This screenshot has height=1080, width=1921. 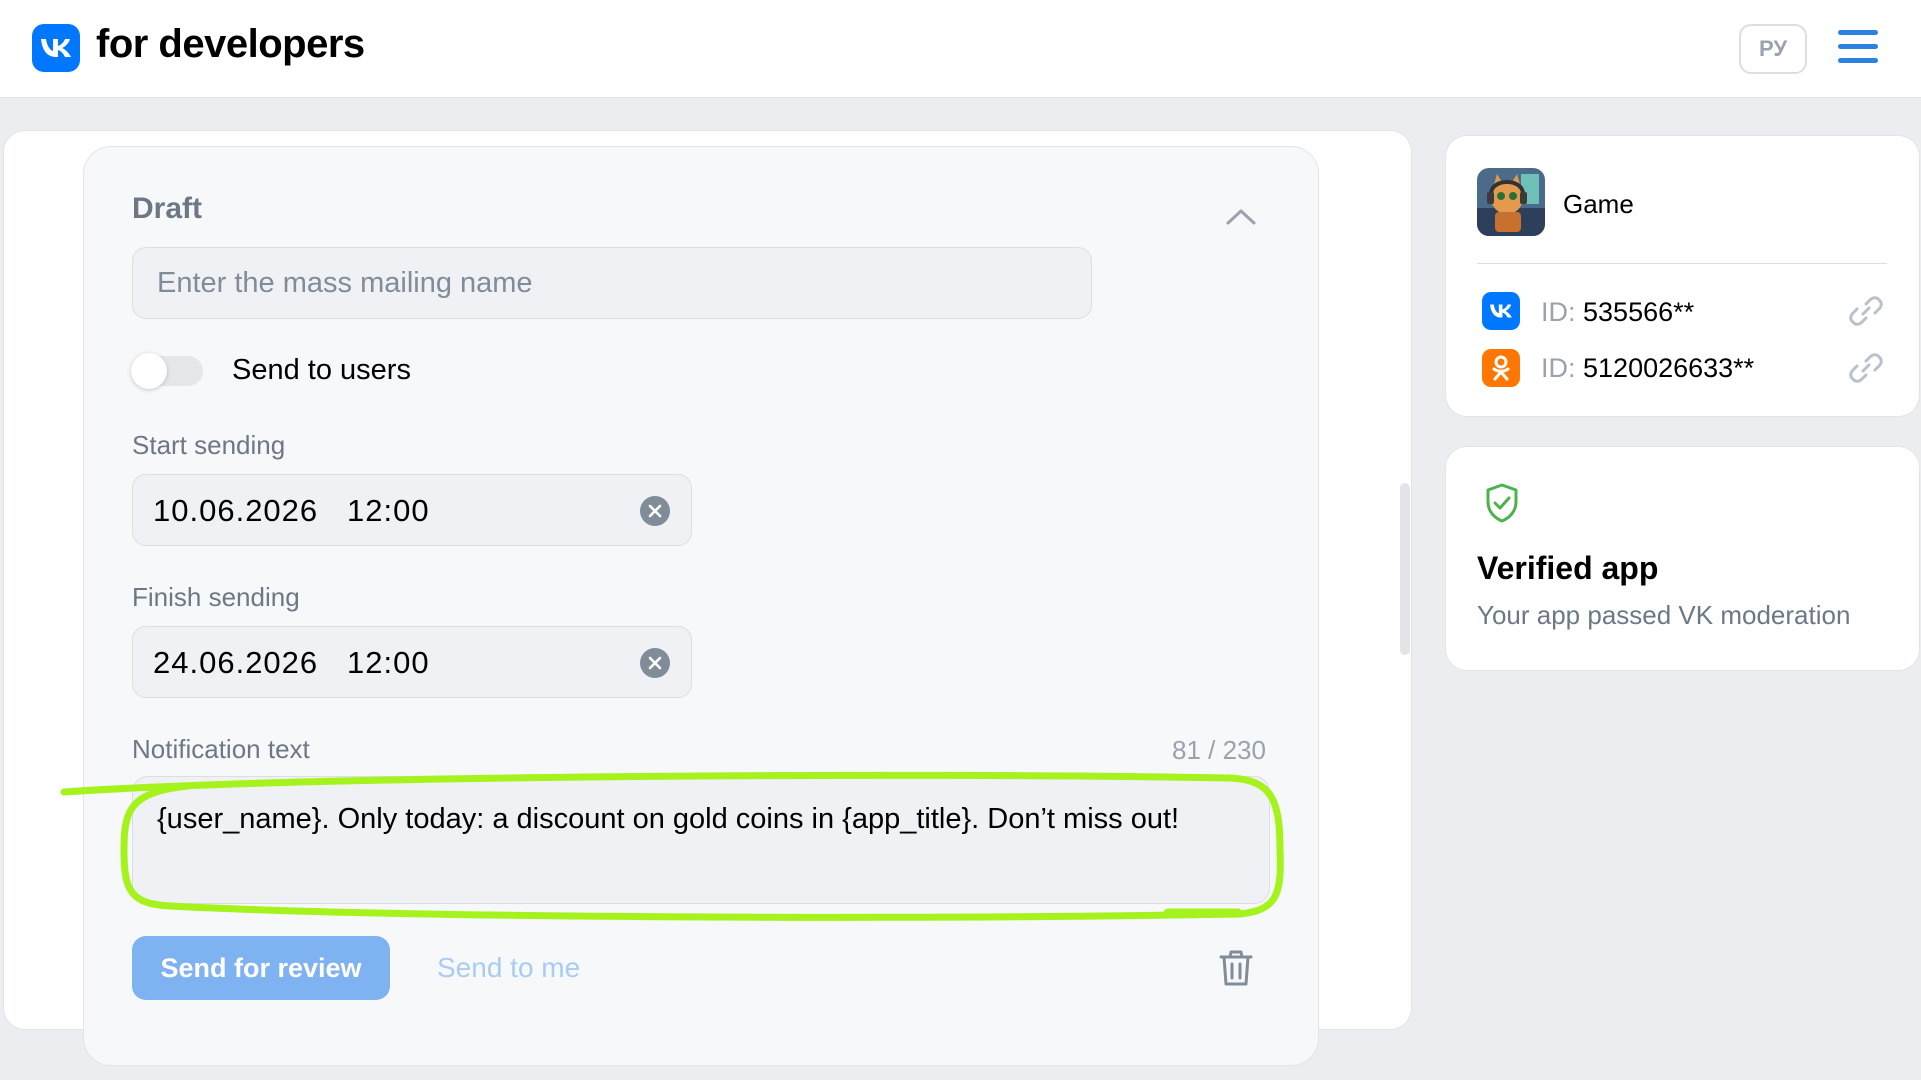 I want to click on game-avatar, so click(x=1511, y=202).